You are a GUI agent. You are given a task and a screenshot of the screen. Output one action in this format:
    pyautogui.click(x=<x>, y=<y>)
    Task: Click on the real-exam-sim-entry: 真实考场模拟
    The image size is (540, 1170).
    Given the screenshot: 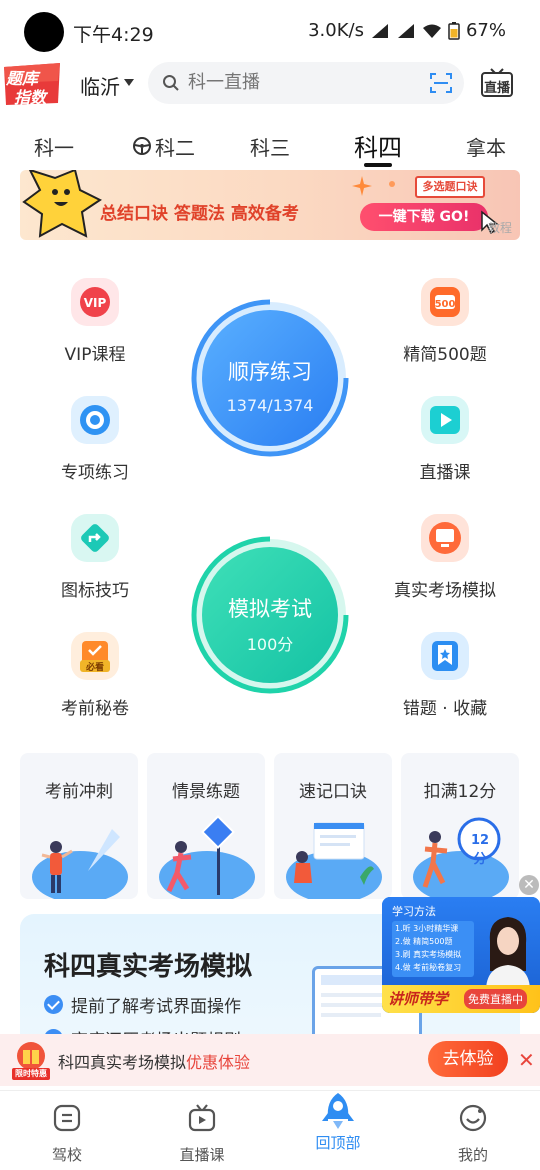 What is the action you would take?
    pyautogui.click(x=445, y=557)
    